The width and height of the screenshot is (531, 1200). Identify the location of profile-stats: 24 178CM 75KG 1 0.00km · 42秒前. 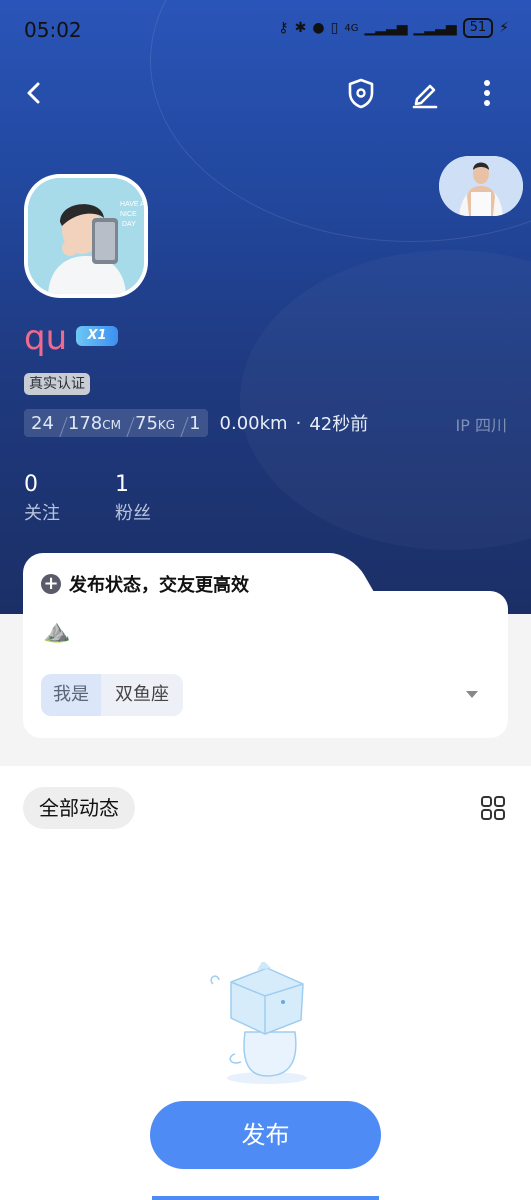
(196, 423).